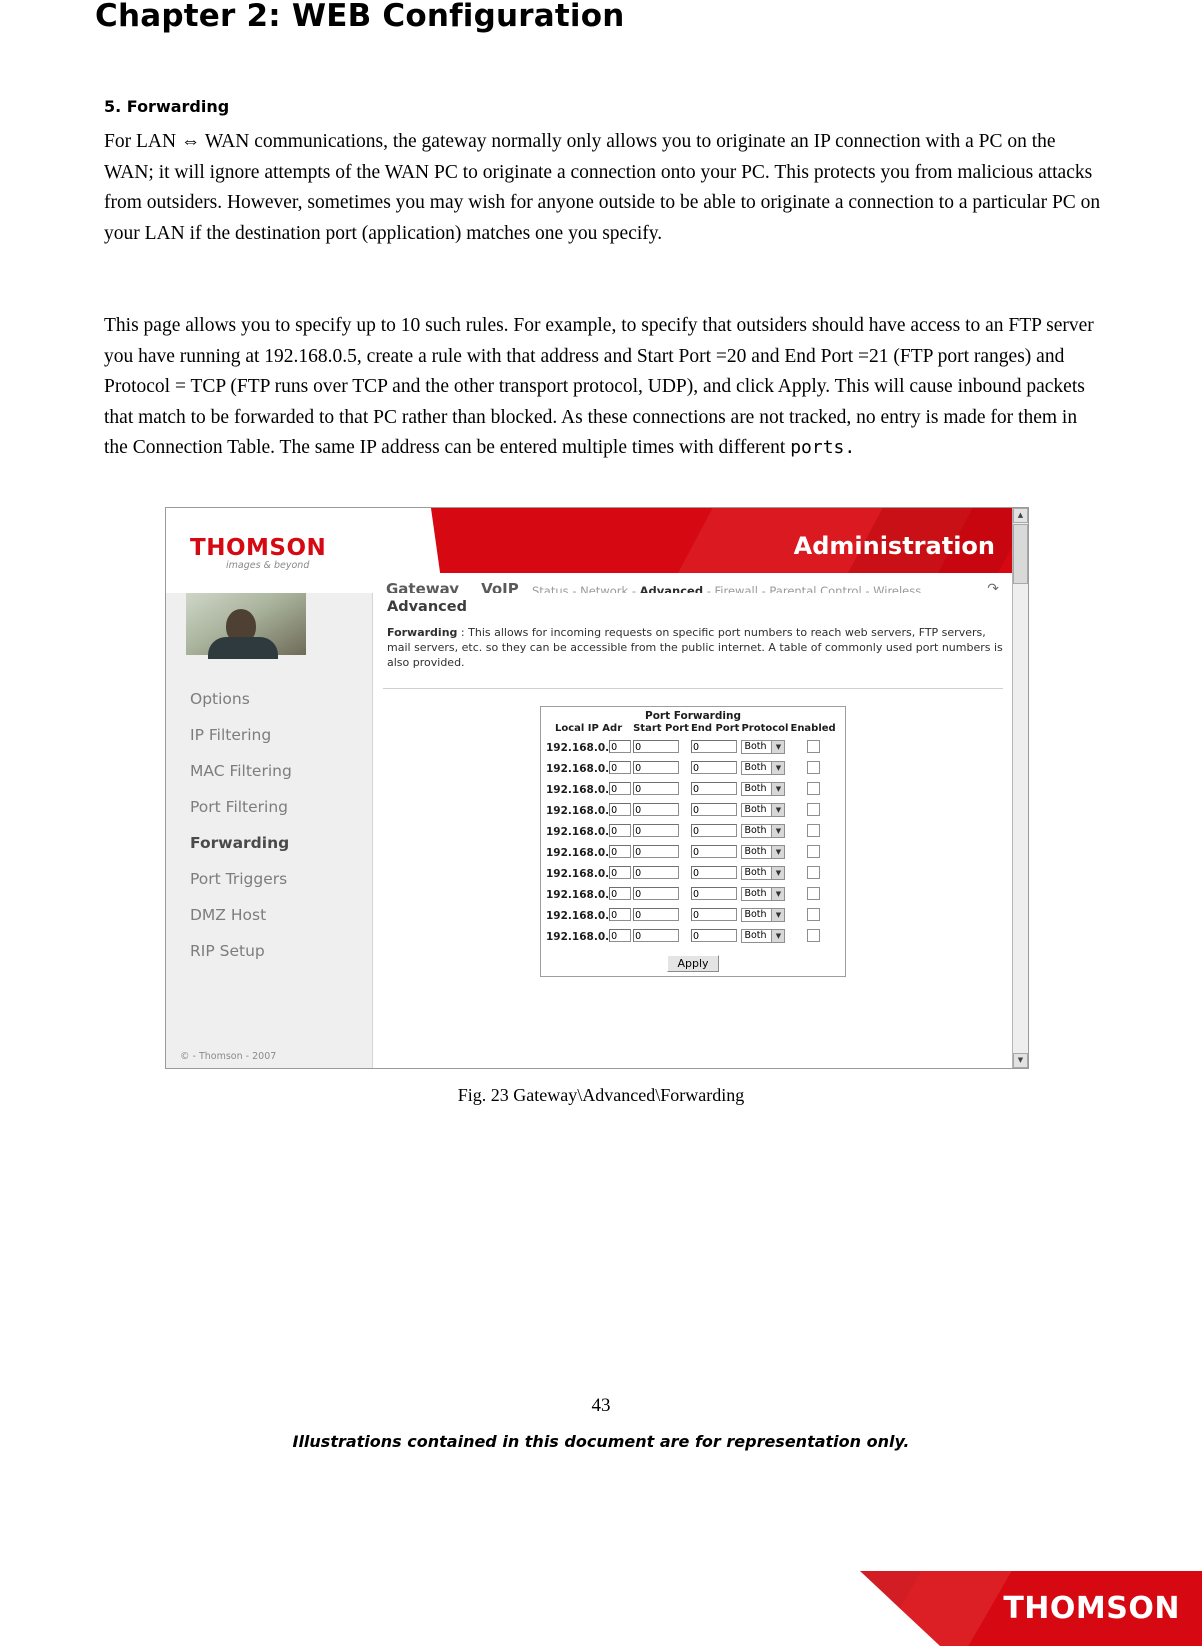 This screenshot has width=1202, height=1646. I want to click on scroll-up-icon: ▲, so click(1020, 515).